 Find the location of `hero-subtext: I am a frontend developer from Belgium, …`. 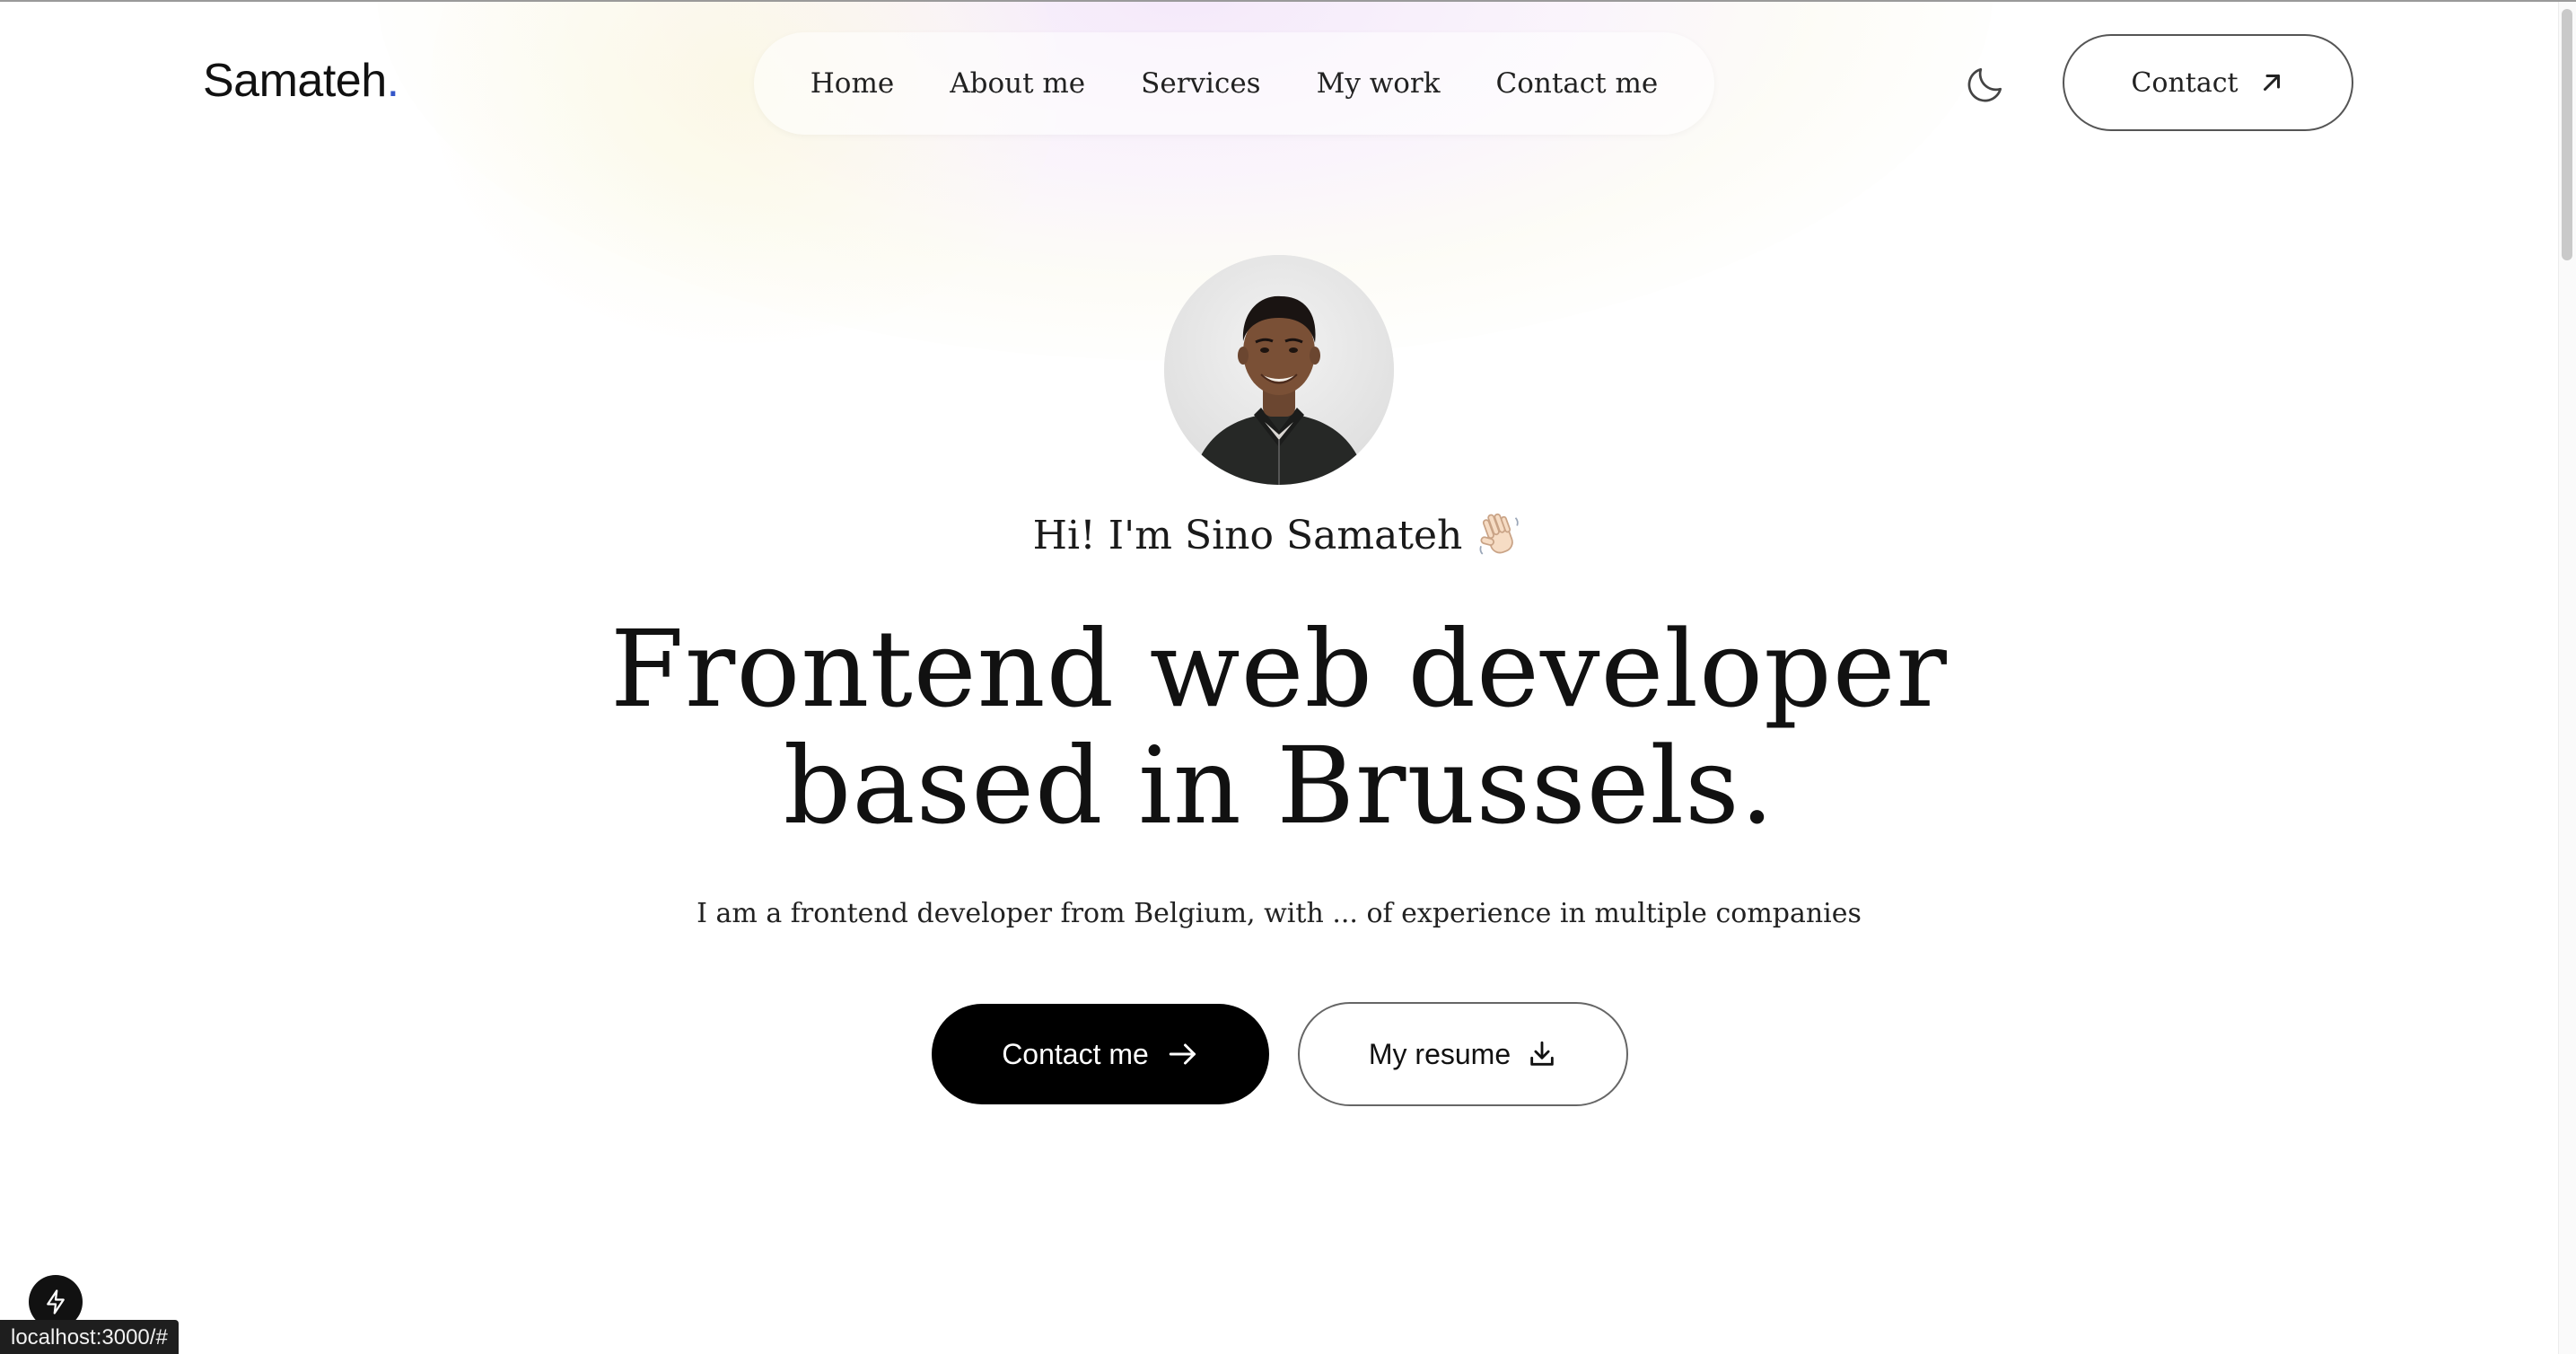

hero-subtext: I am a frontend developer from Belgium, … is located at coordinates (1279, 913).